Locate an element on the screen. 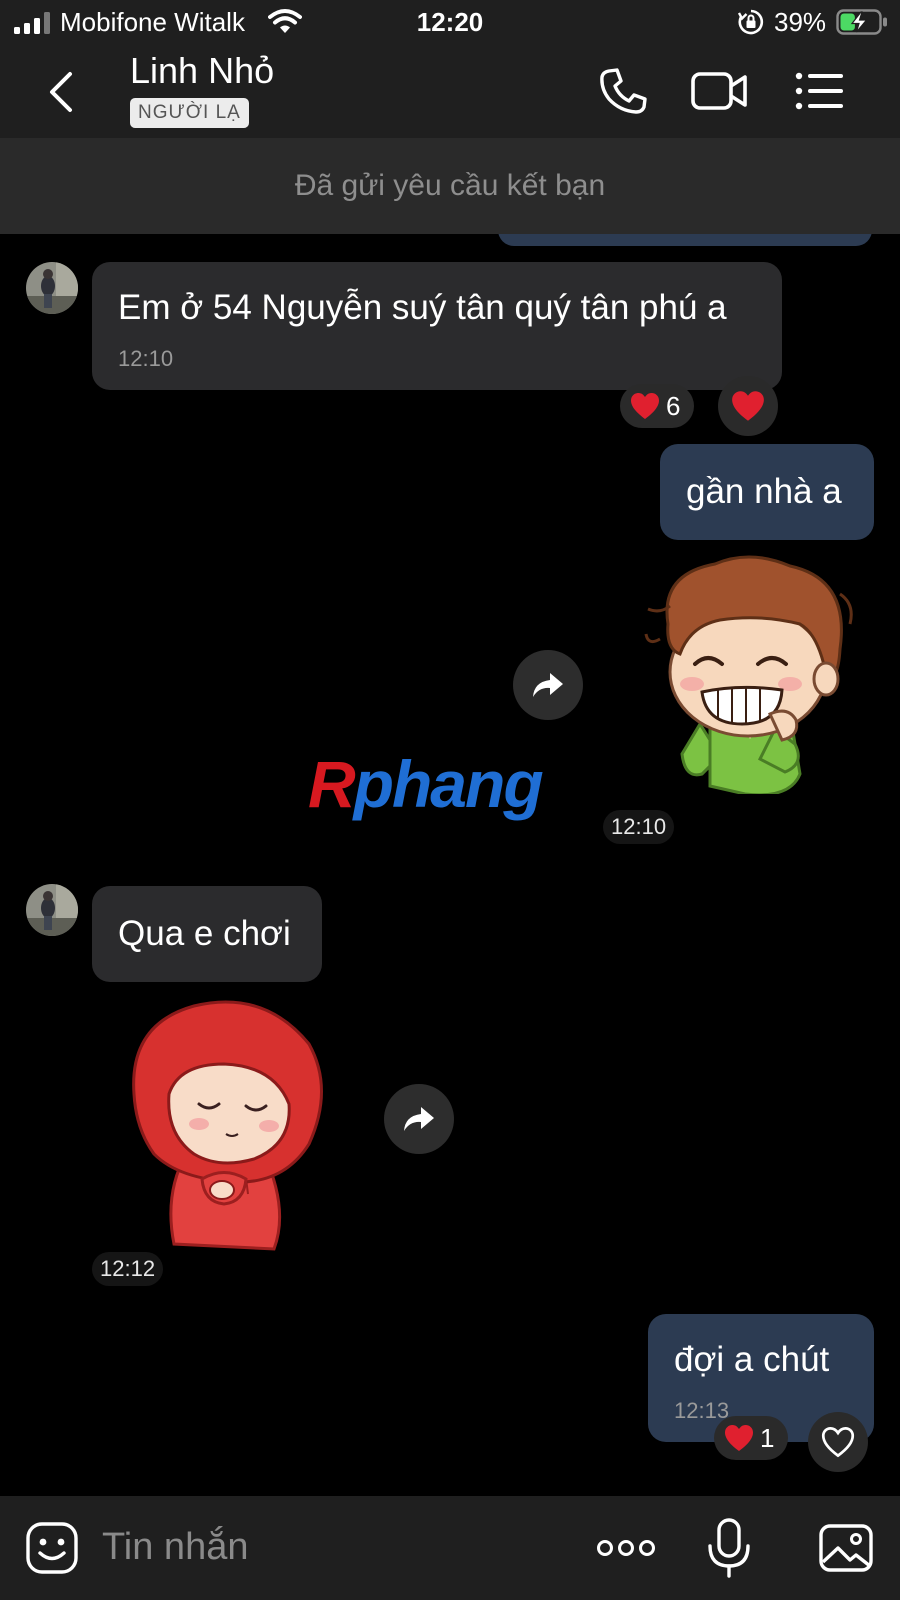  red-hood-girl-sticker is located at coordinates (229, 1124).